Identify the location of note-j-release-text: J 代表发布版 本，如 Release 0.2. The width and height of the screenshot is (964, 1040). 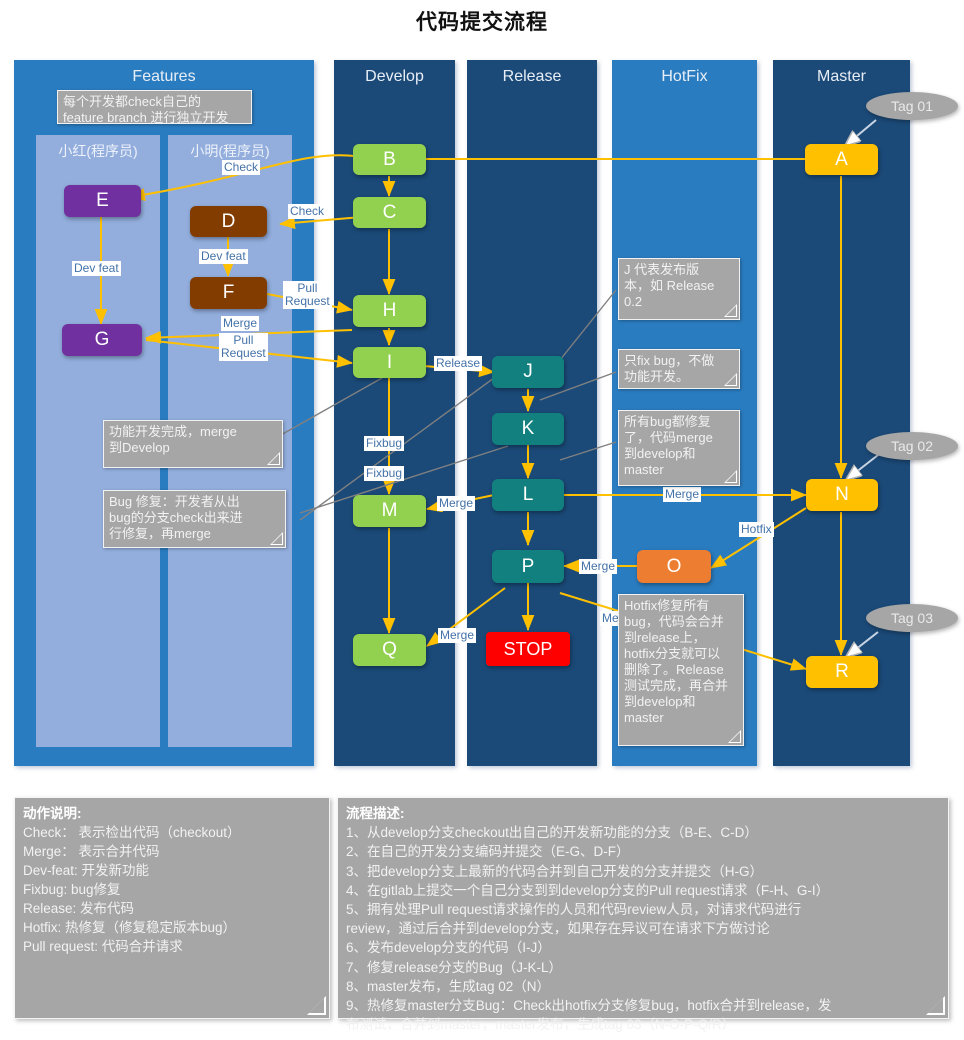
(669, 285).